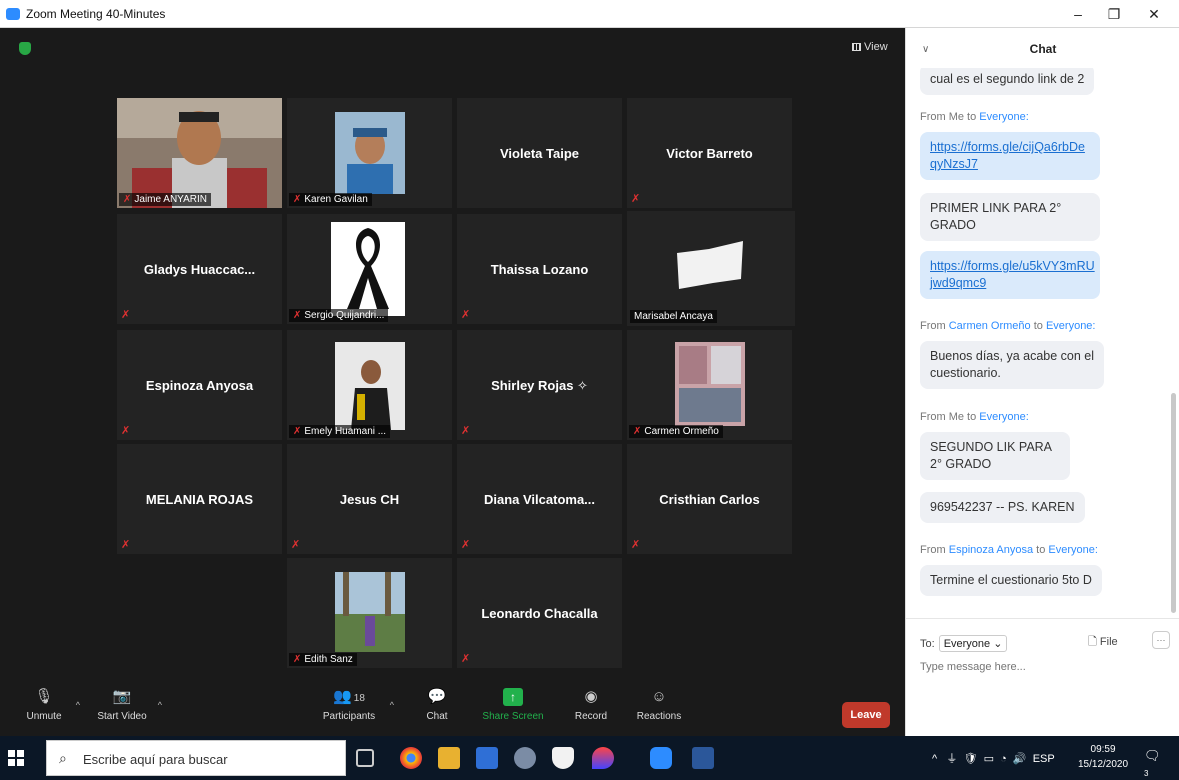 The width and height of the screenshot is (1179, 780). What do you see at coordinates (703, 758) in the screenshot?
I see `word-icon` at bounding box center [703, 758].